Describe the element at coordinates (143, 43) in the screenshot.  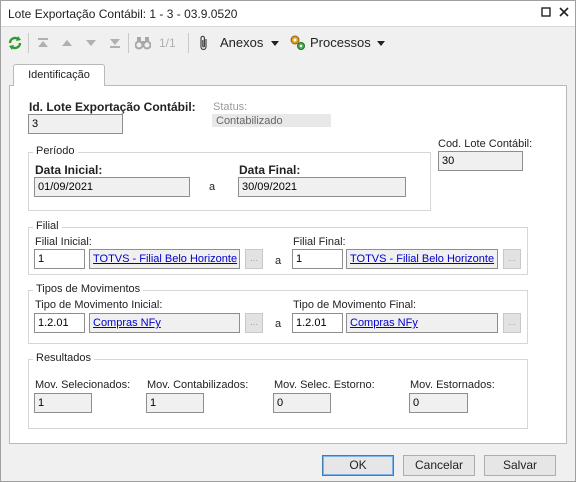
I see `binoculars-icon` at that location.